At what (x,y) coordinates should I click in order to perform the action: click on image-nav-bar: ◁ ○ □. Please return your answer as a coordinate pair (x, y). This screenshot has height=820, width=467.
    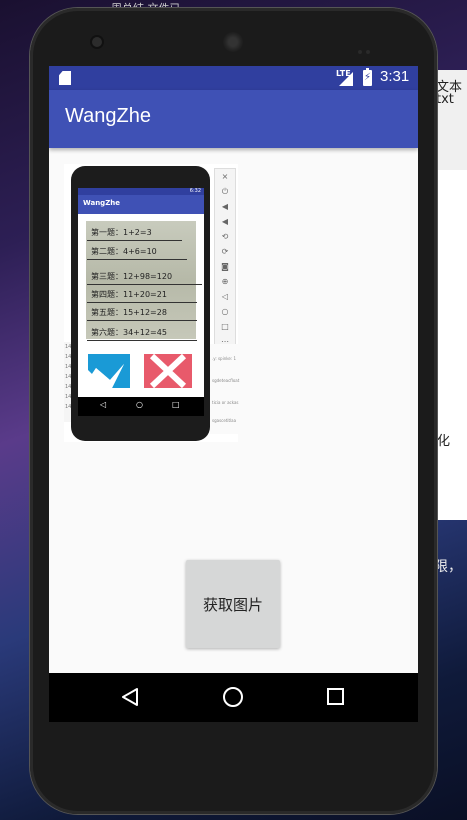
    Looking at the image, I should click on (141, 406).